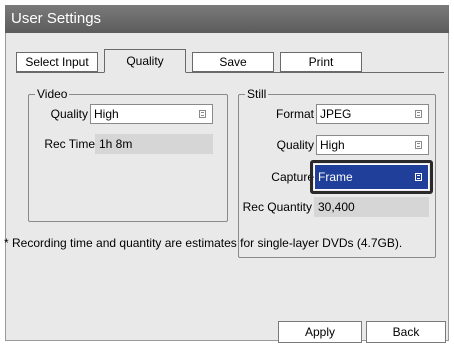 The width and height of the screenshot is (454, 346). Describe the element at coordinates (69, 114) in the screenshot. I see `video-quality-label: Quality` at that location.